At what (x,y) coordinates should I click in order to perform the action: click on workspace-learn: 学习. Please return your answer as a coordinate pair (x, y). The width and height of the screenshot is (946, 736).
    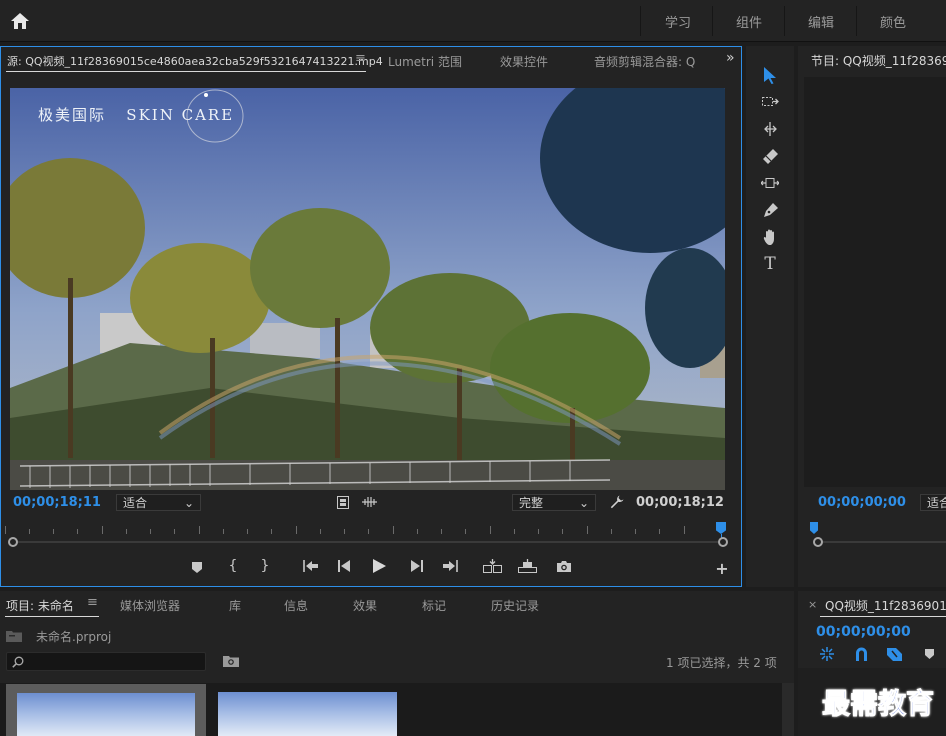
    Looking at the image, I should click on (678, 21).